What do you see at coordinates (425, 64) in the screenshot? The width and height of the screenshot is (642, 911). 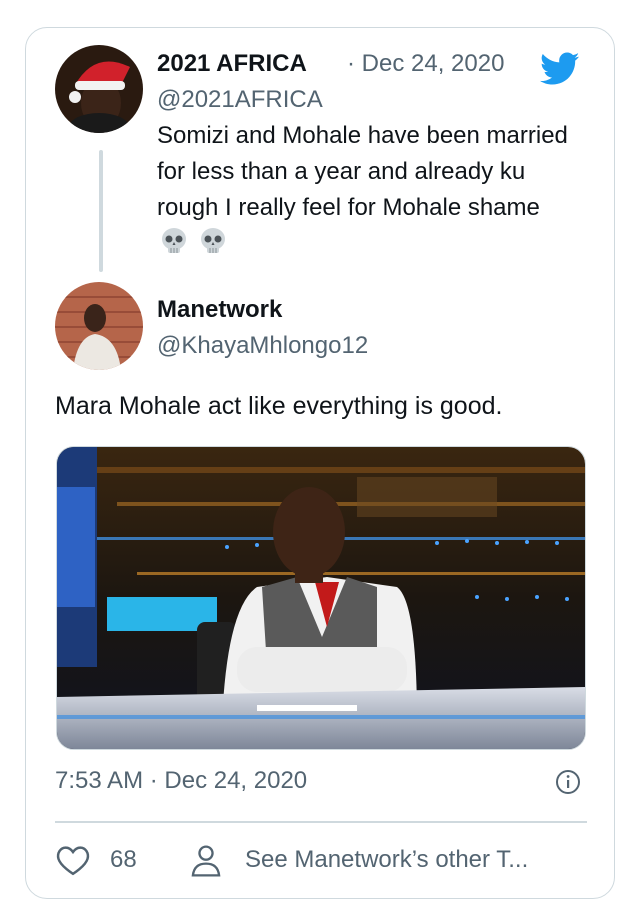 I see `quoted-date: · Dec 24, 2020` at bounding box center [425, 64].